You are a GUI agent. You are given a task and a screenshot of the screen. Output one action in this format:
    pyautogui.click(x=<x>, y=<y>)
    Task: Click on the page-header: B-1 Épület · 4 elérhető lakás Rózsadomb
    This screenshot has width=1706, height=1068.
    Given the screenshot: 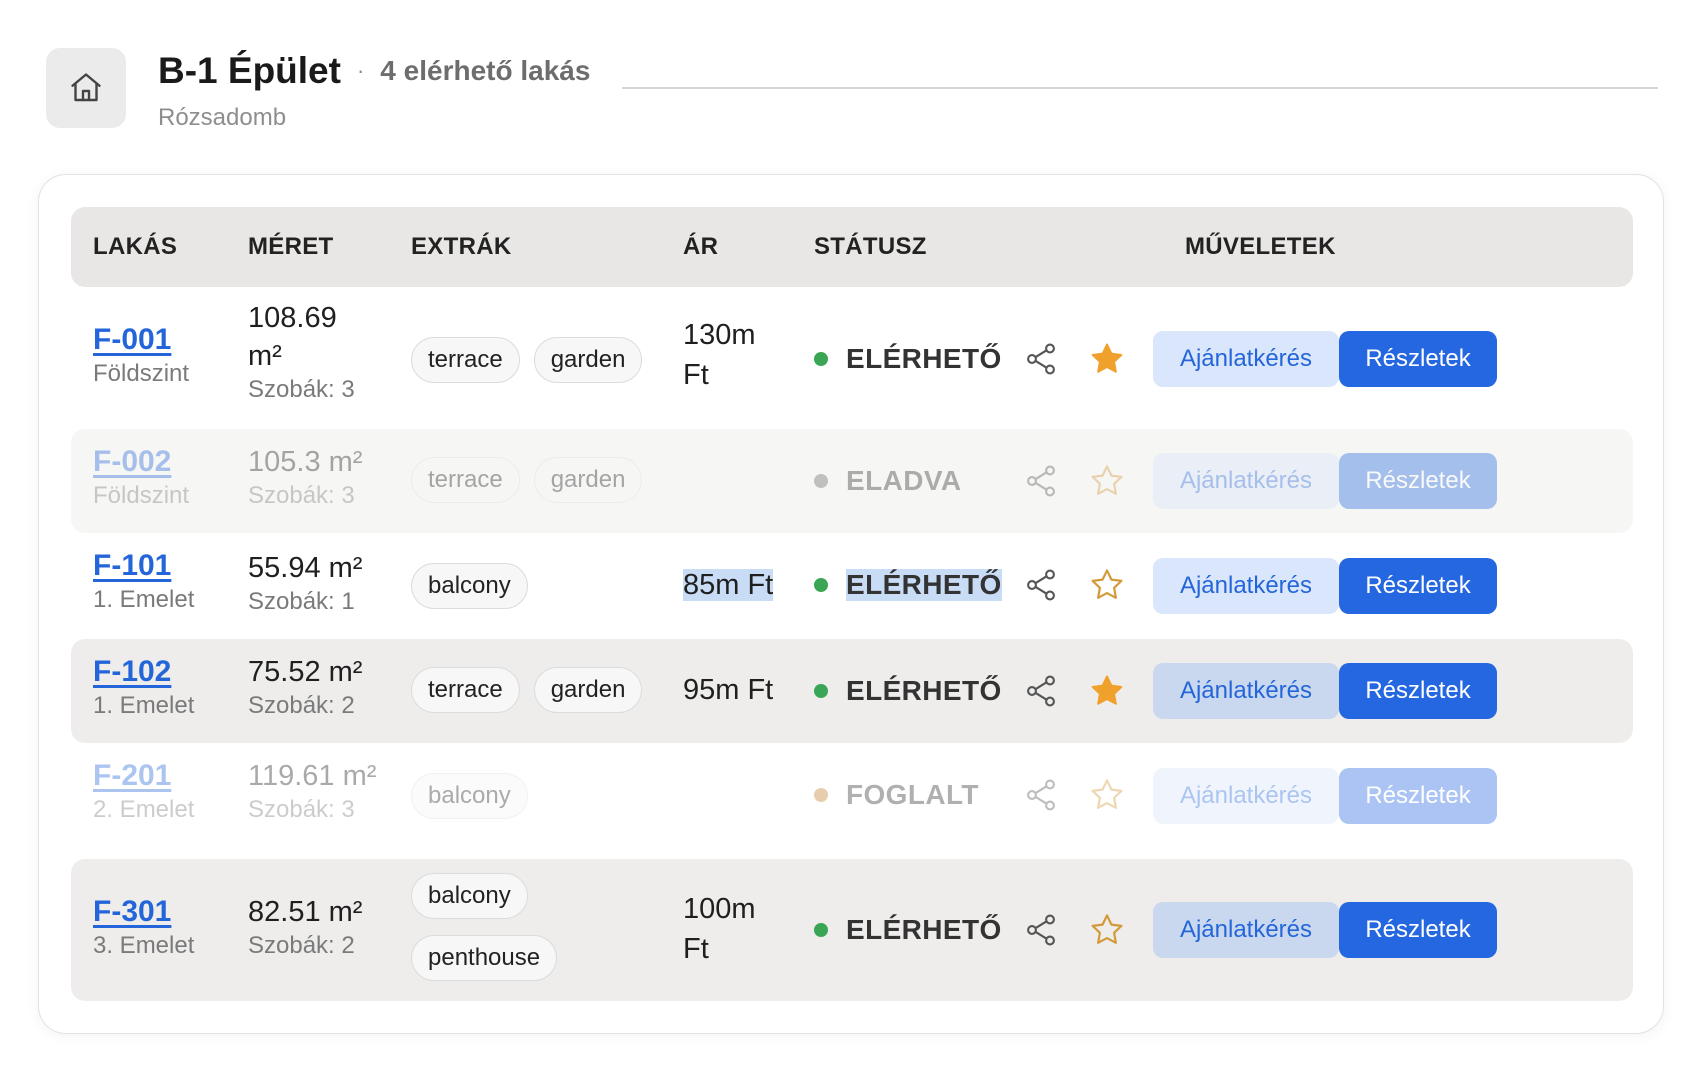 What is the action you would take?
    pyautogui.click(x=852, y=93)
    